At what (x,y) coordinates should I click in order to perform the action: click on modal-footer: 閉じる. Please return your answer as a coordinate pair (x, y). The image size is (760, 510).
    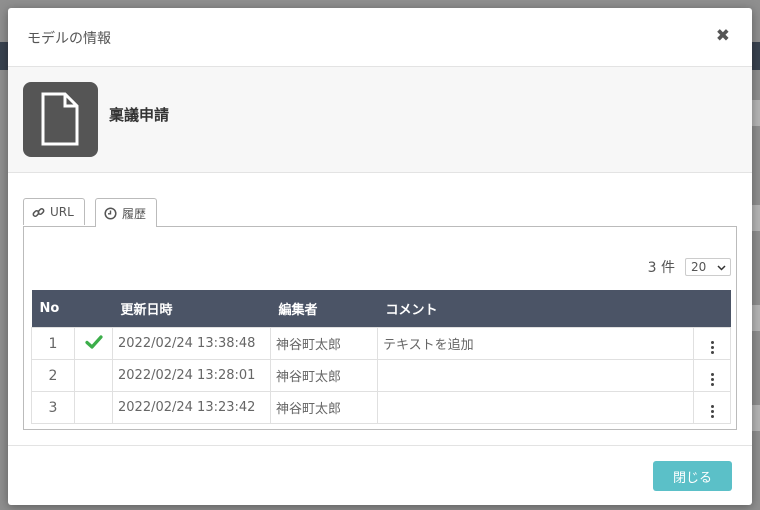
    Looking at the image, I should click on (380, 475).